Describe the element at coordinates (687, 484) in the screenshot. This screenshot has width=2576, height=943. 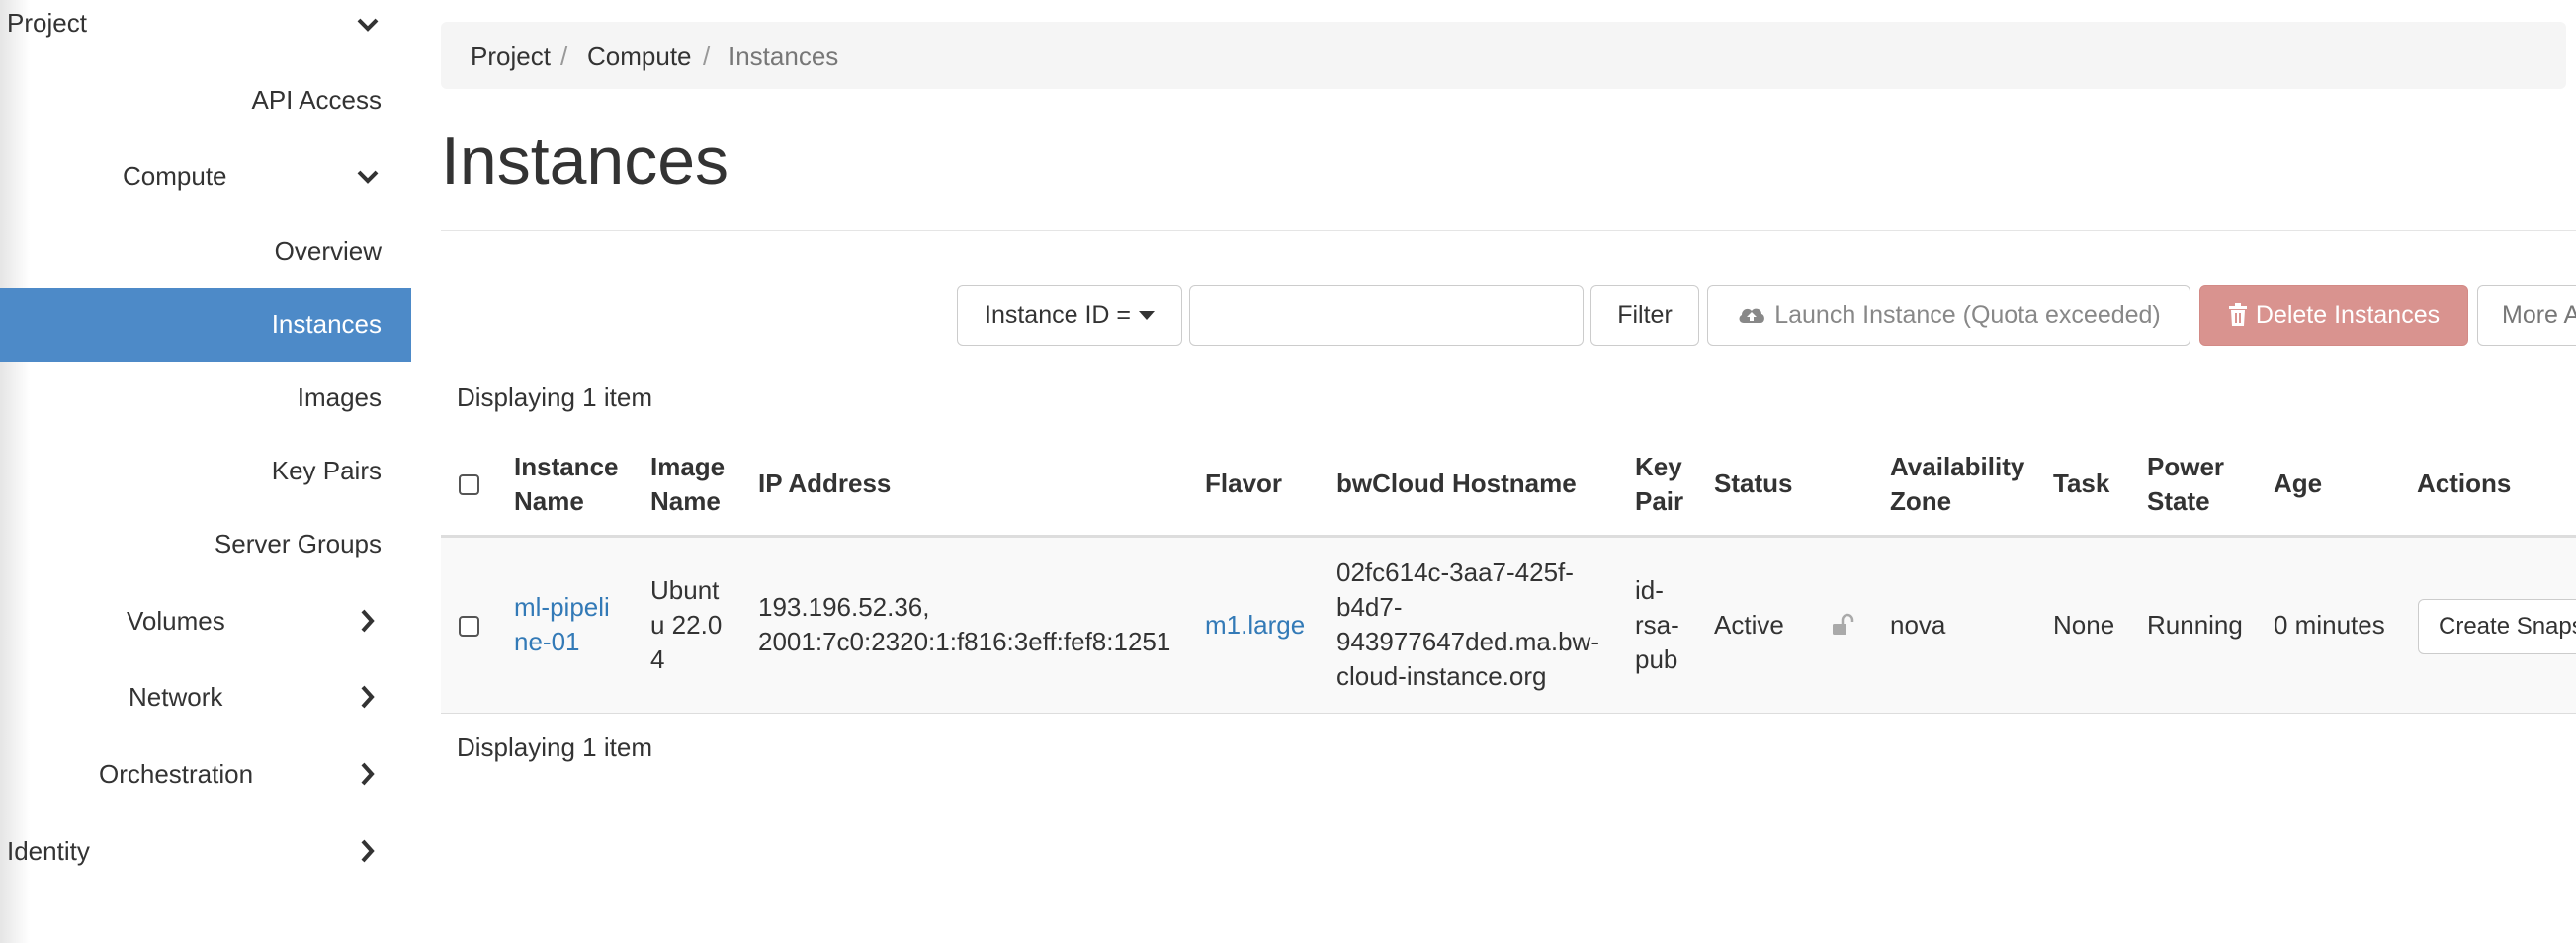
I see `column-header-image-name: Image Name` at that location.